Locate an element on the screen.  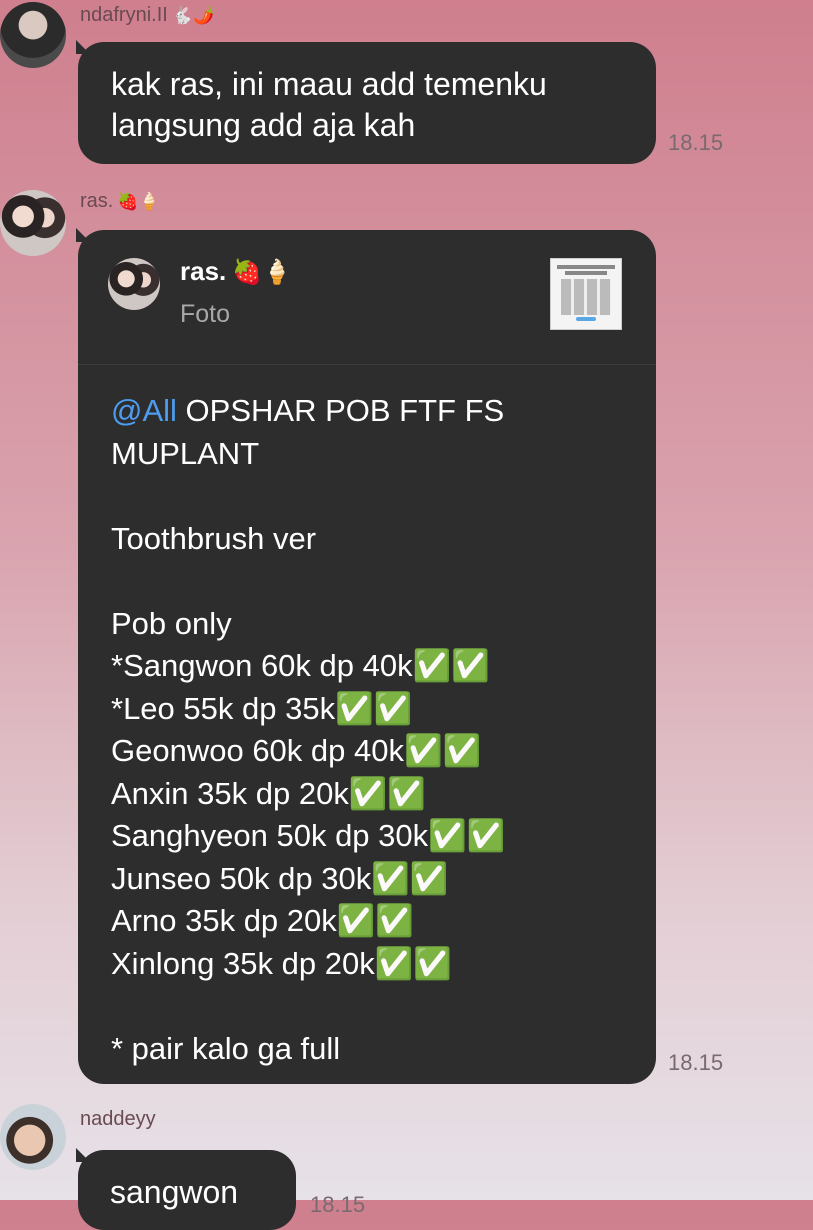
photo-thumbnail is located at coordinates (586, 294).